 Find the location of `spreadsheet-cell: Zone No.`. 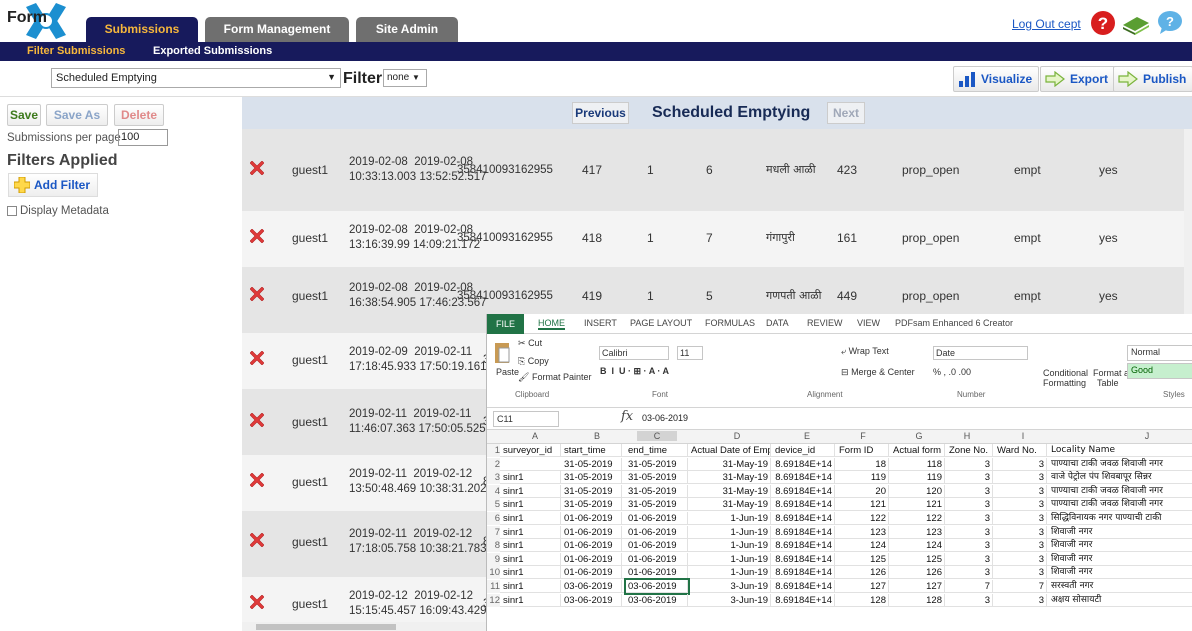

spreadsheet-cell: Zone No. is located at coordinates (970, 450).